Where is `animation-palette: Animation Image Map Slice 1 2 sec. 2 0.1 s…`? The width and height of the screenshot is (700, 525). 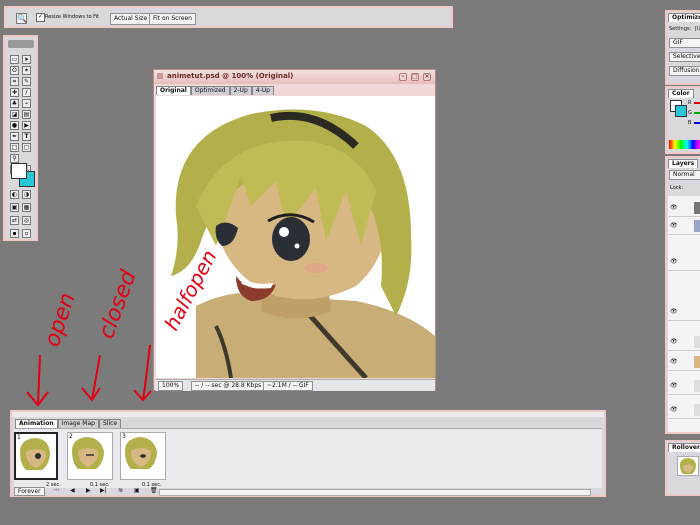 animation-palette: Animation Image Map Slice 1 2 sec. 2 0.1 s… is located at coordinates (308, 453).